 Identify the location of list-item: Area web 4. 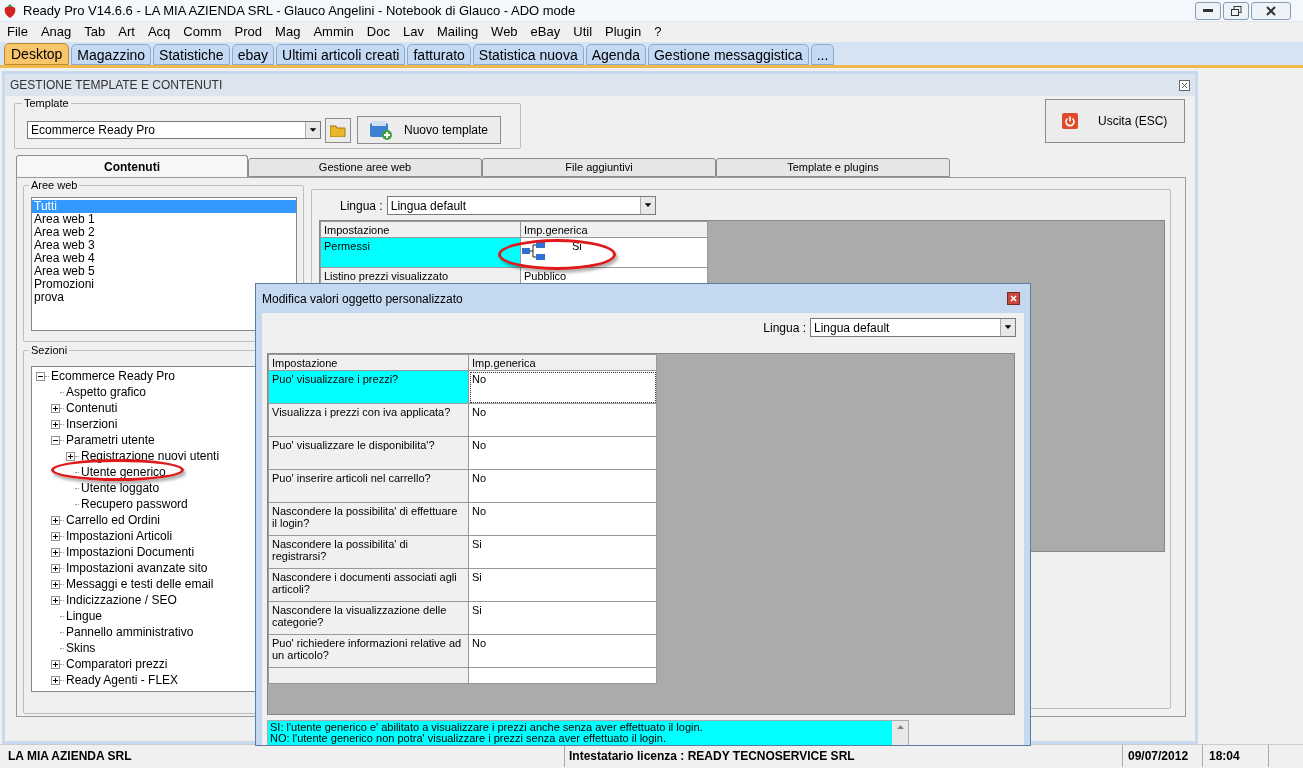
(164, 258).